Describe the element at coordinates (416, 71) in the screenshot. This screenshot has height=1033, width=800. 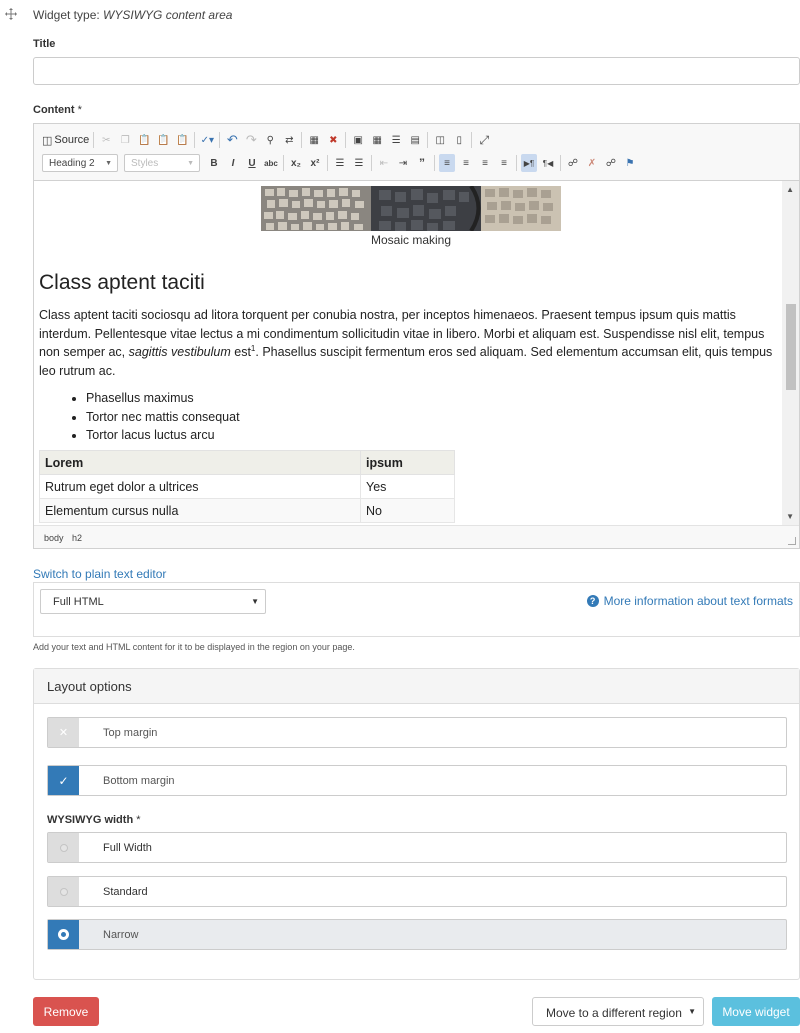
I see `title-input` at that location.